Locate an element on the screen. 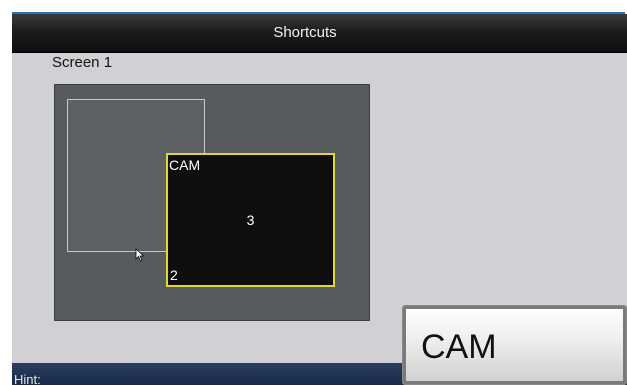 The width and height of the screenshot is (627, 385). screen-label: Screen 1 is located at coordinates (82, 62).